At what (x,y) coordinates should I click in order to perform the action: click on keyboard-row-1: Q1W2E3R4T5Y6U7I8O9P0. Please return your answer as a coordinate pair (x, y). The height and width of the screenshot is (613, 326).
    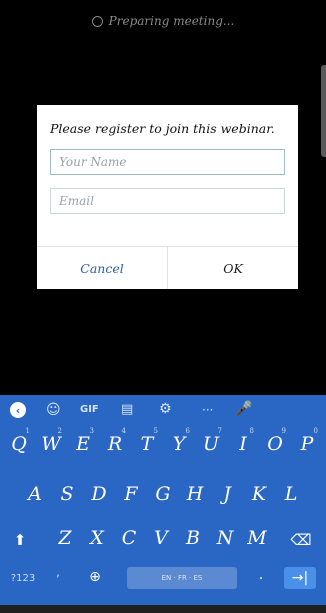
    Looking at the image, I should click on (163, 445).